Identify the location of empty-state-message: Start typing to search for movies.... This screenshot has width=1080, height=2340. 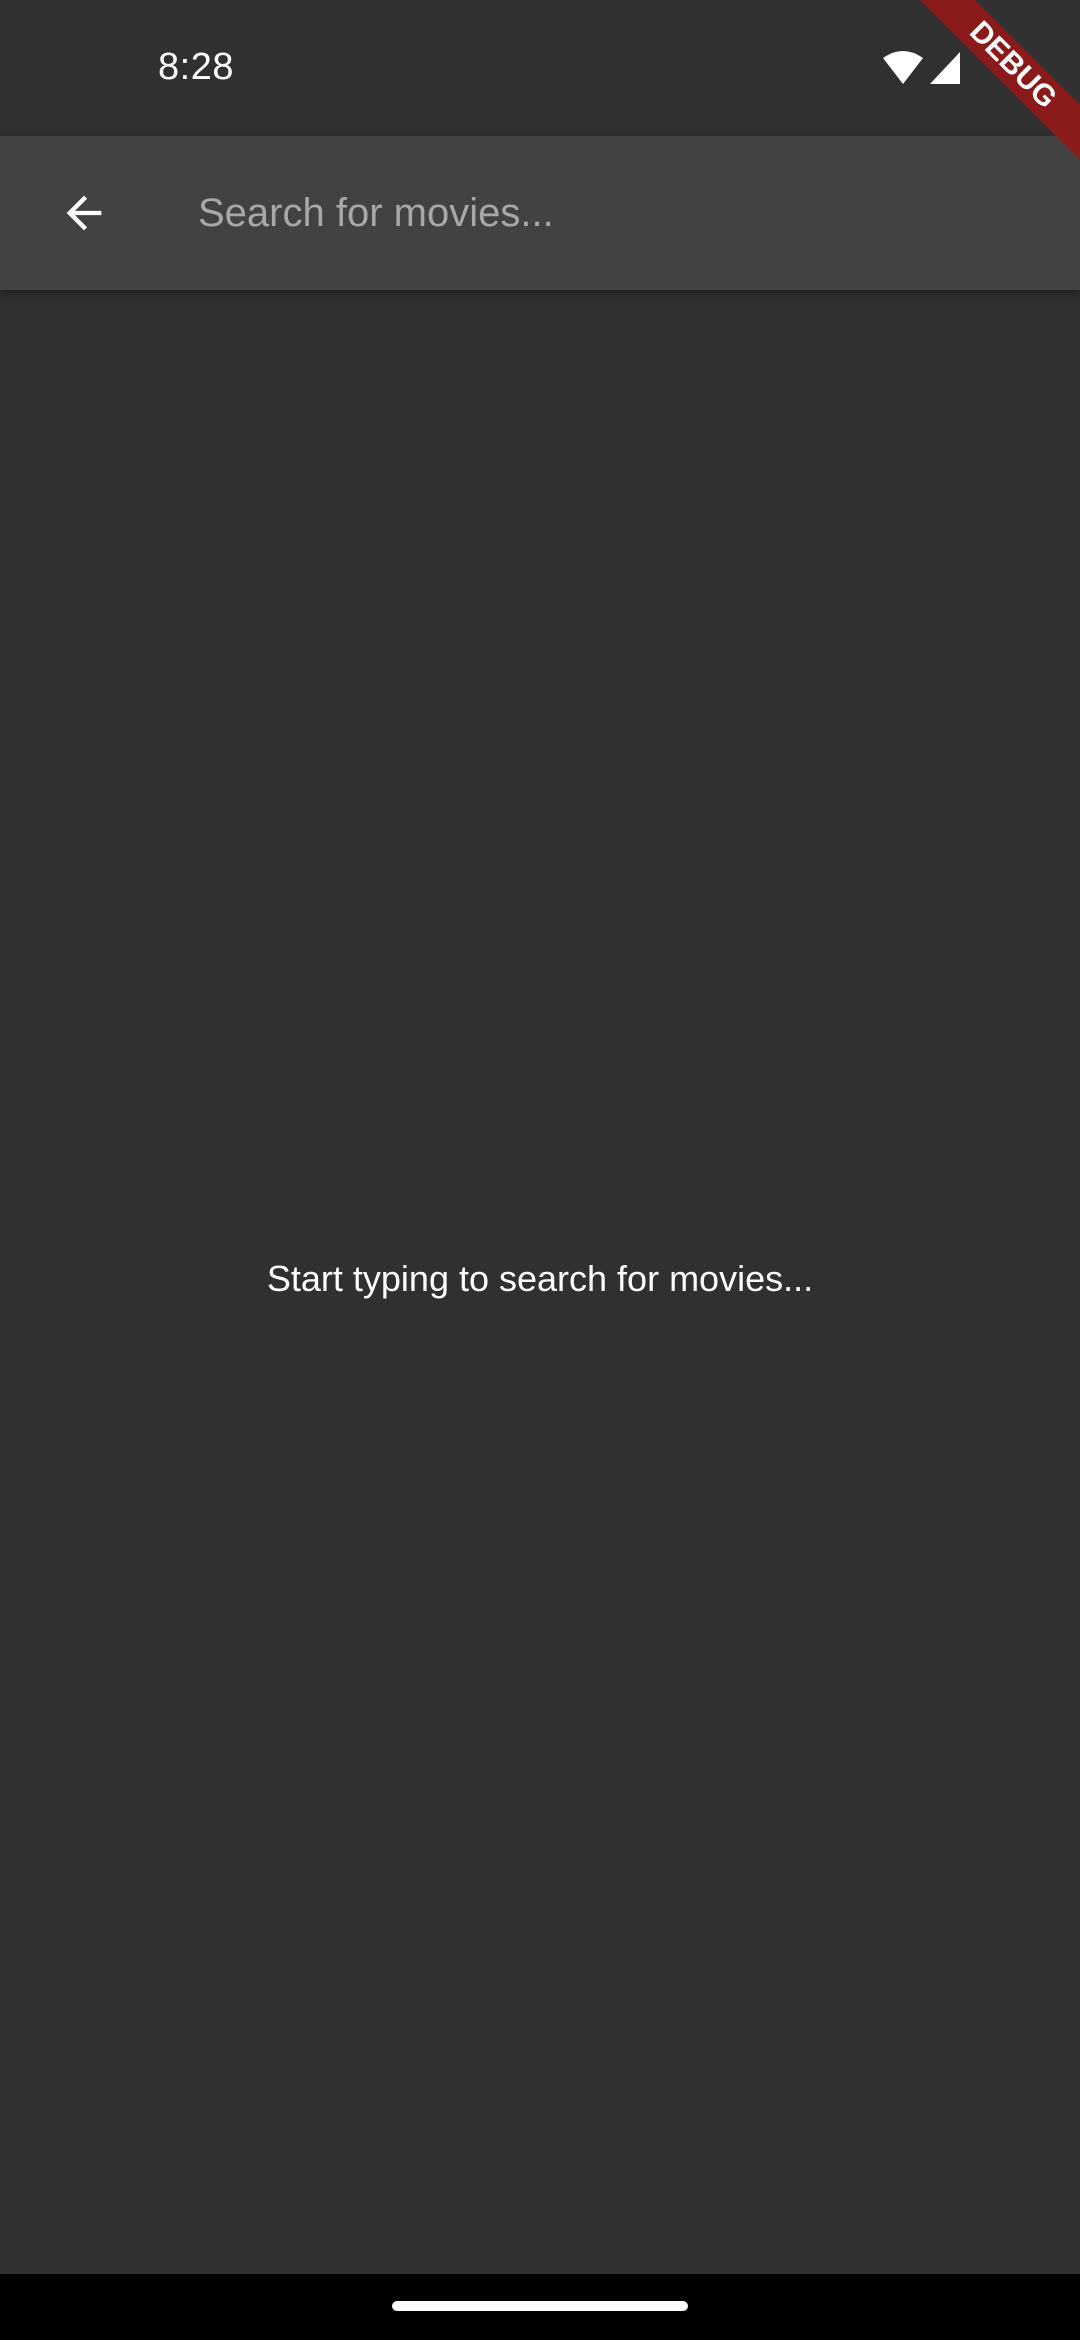
(540, 1278).